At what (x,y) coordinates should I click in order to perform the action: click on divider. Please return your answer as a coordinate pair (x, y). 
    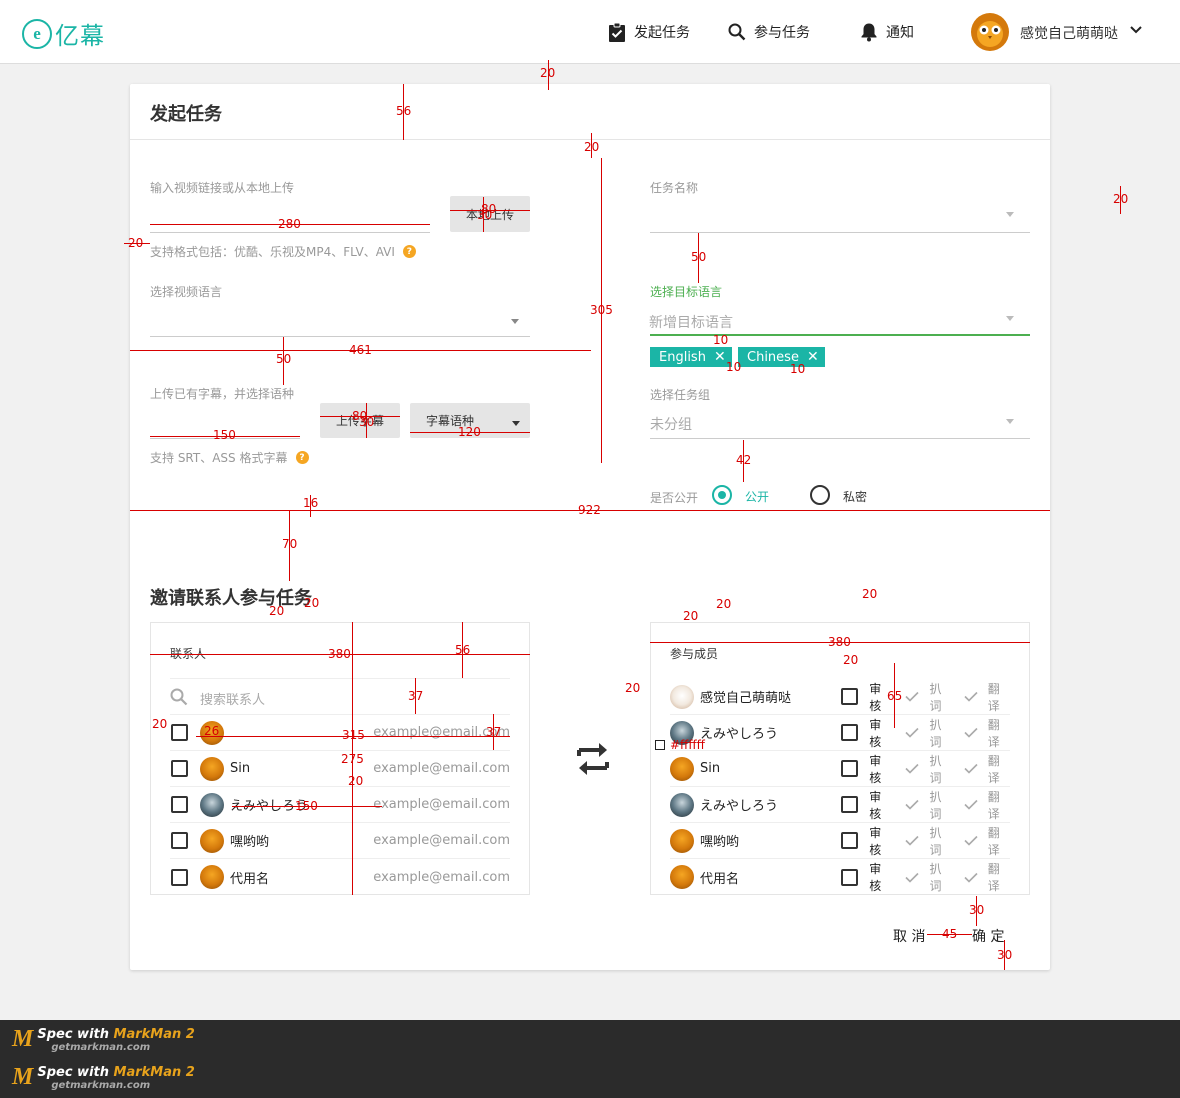
    Looking at the image, I should click on (340, 678).